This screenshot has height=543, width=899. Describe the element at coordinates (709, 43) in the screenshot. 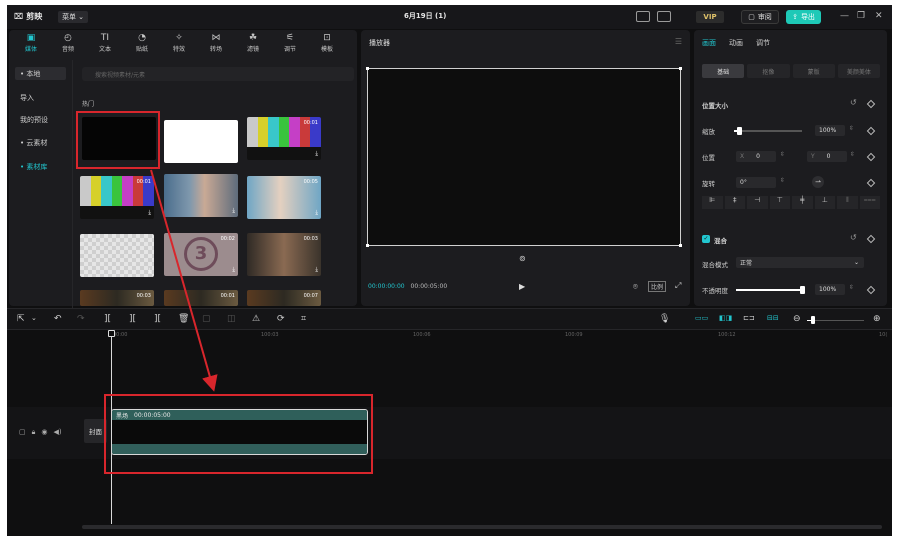

I see `inspector-tab: 画面` at that location.